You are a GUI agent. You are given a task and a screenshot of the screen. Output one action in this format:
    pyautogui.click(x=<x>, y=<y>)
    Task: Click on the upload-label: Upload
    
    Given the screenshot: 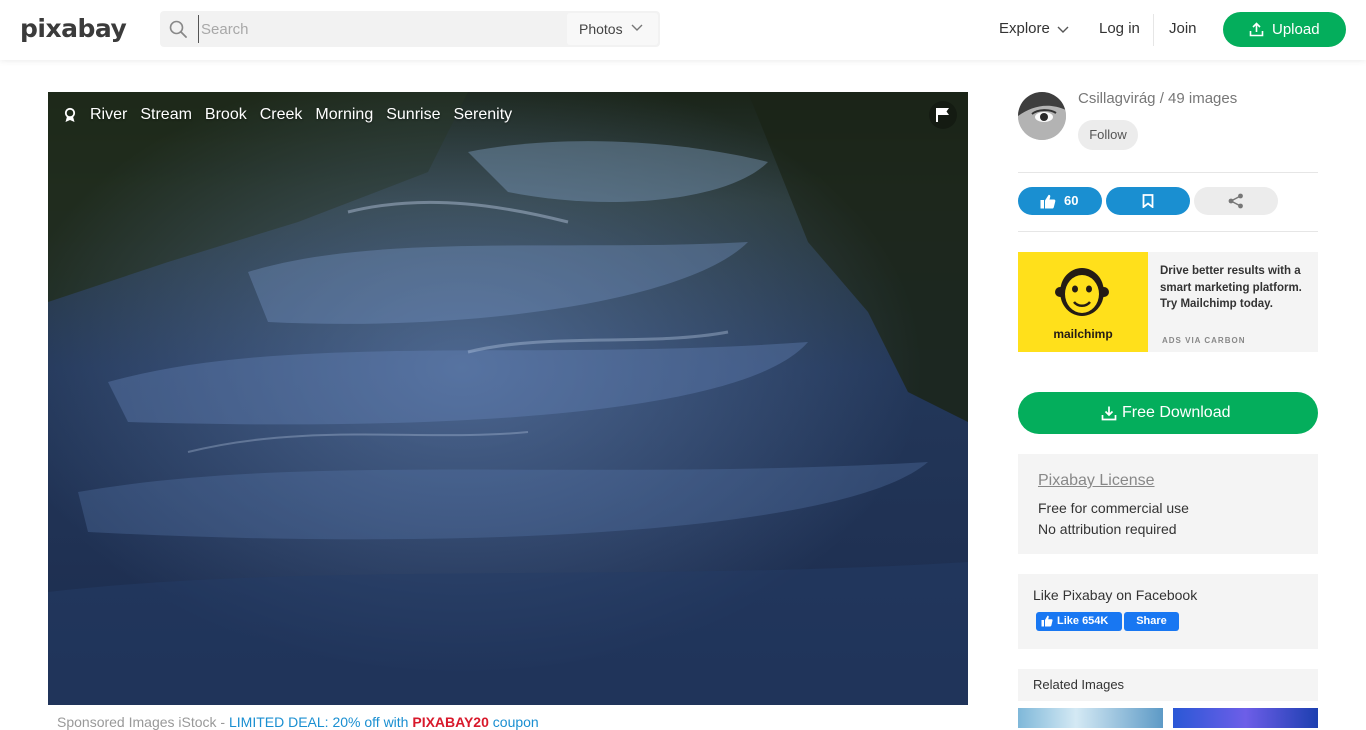 What is the action you would take?
    pyautogui.click(x=1296, y=29)
    